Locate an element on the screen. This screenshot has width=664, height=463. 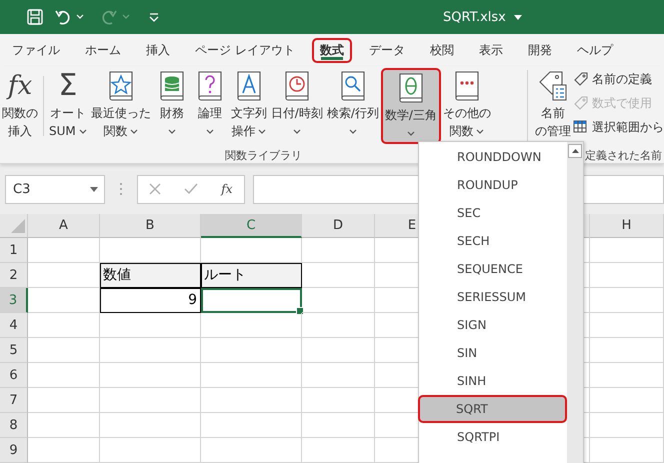
table-cell: 9 is located at coordinates (150, 300).